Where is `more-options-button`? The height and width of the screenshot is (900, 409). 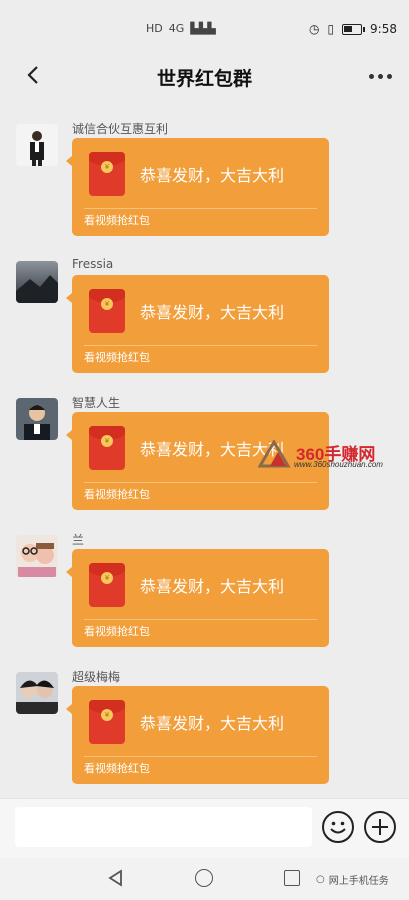
more-options-button is located at coordinates (380, 76).